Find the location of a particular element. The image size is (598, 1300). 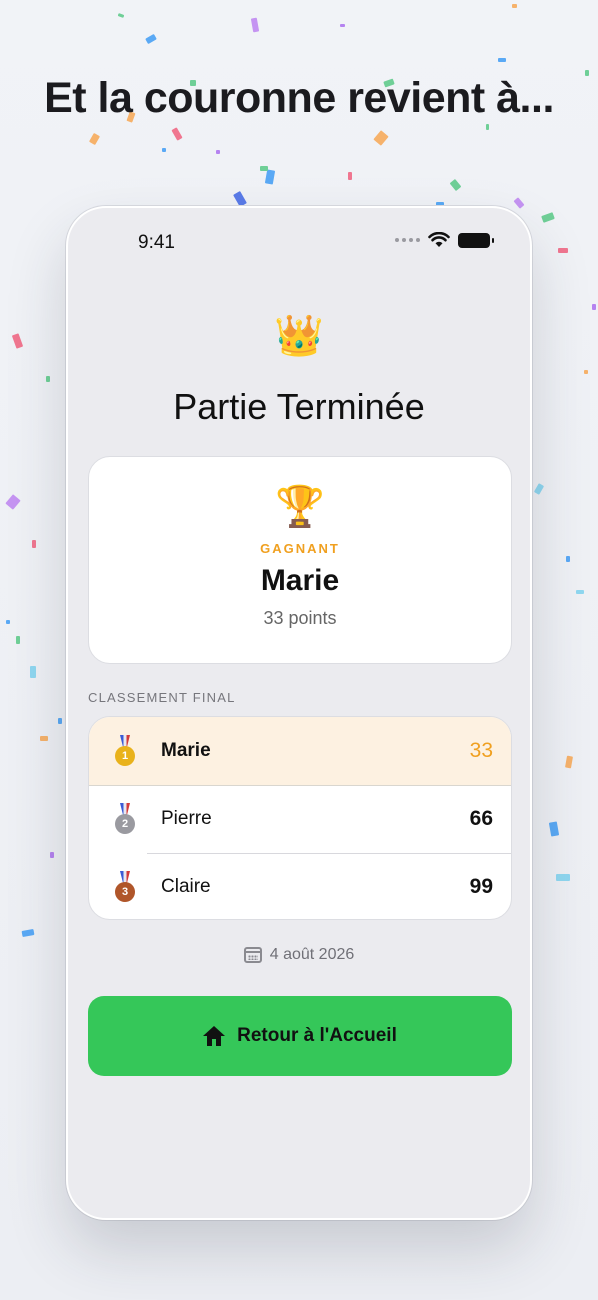

gold-medal-icon: 1 is located at coordinates (125, 751).